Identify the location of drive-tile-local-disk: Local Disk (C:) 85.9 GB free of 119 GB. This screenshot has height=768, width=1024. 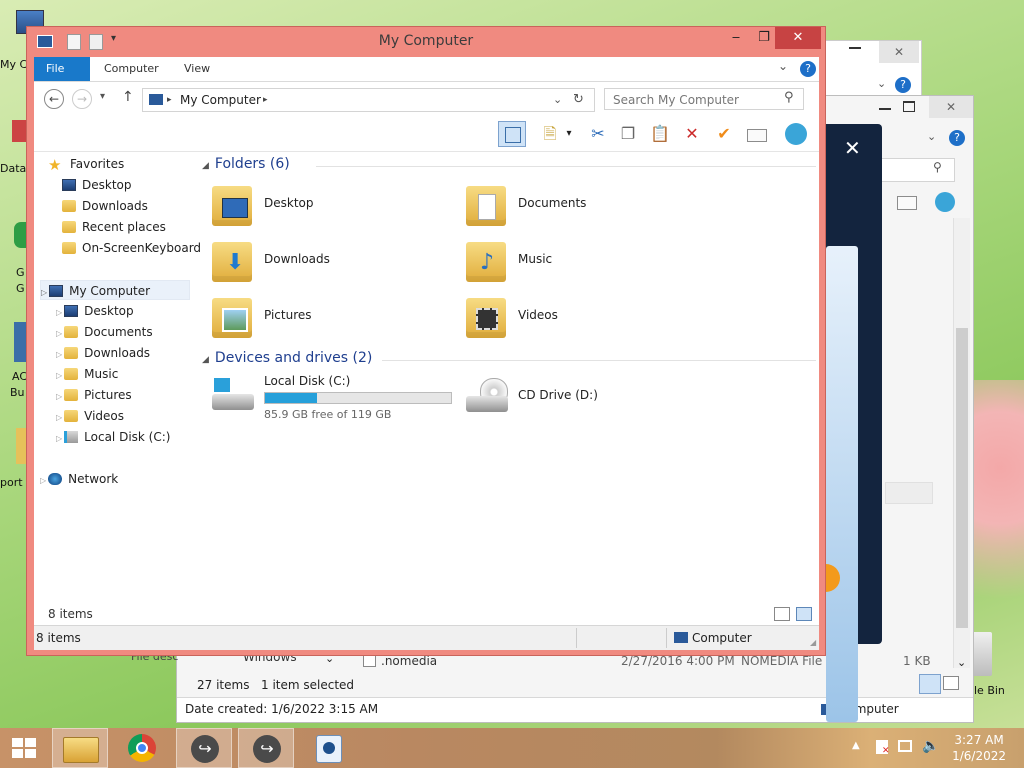
(337, 402).